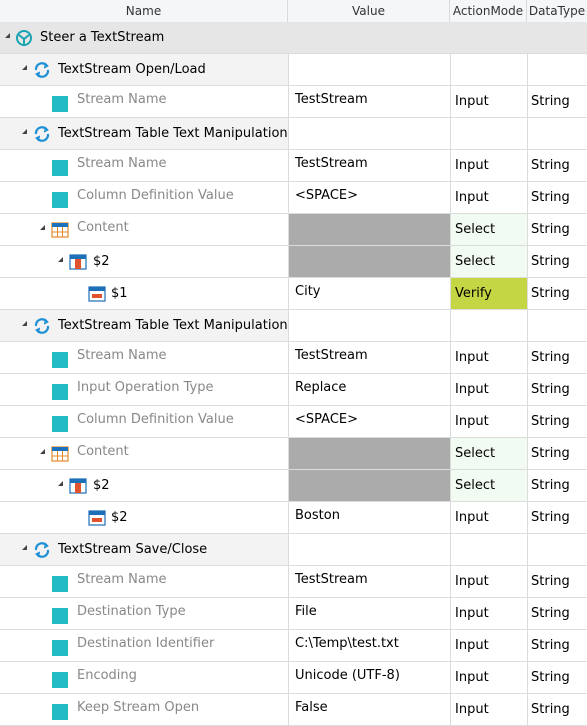  I want to click on grid-header: Name Value ActionMode DataType, so click(293, 11).